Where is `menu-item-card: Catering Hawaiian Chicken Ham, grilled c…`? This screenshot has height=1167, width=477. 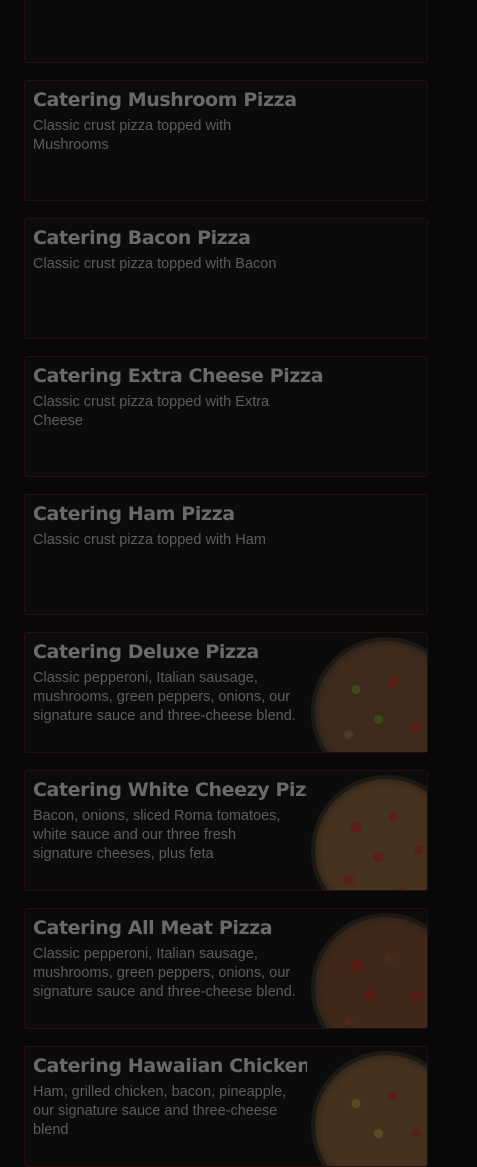
menu-item-card: Catering Hawaiian Chicken Ham, grilled c… is located at coordinates (226, 1106).